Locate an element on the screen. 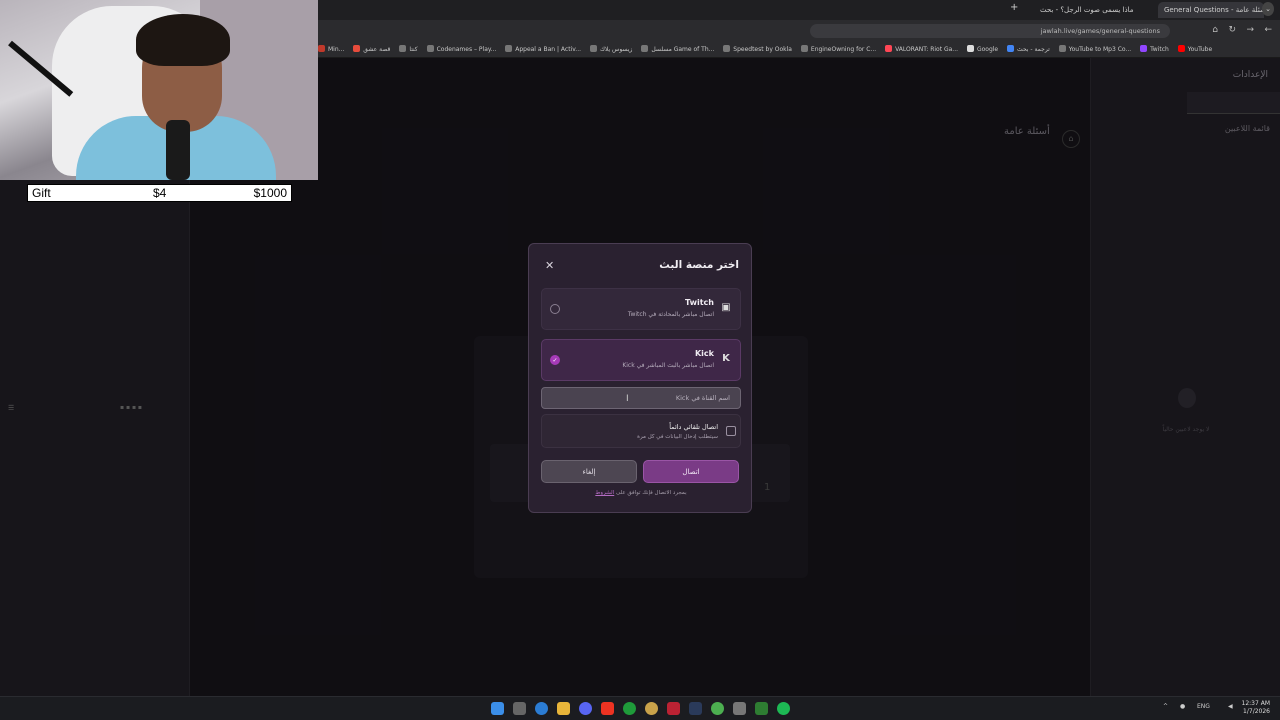 This screenshot has width=1280, height=720. webcam-person-hair is located at coordinates (183, 40).